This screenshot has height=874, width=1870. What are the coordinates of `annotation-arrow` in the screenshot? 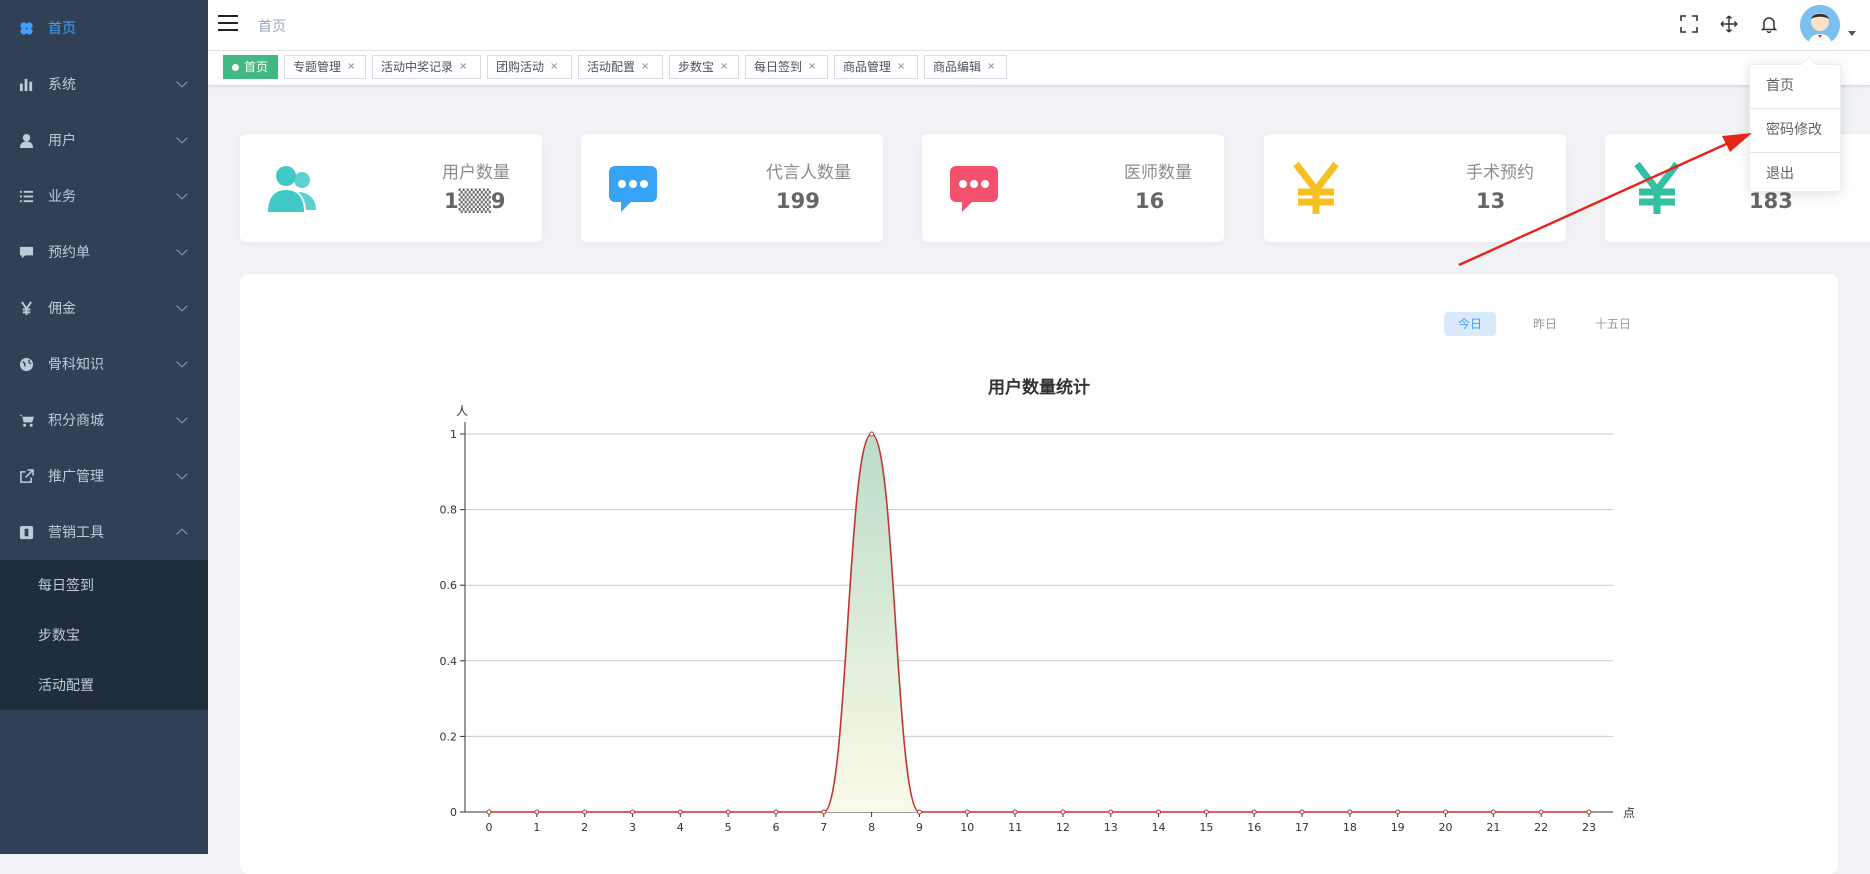 It's located at (1605, 200).